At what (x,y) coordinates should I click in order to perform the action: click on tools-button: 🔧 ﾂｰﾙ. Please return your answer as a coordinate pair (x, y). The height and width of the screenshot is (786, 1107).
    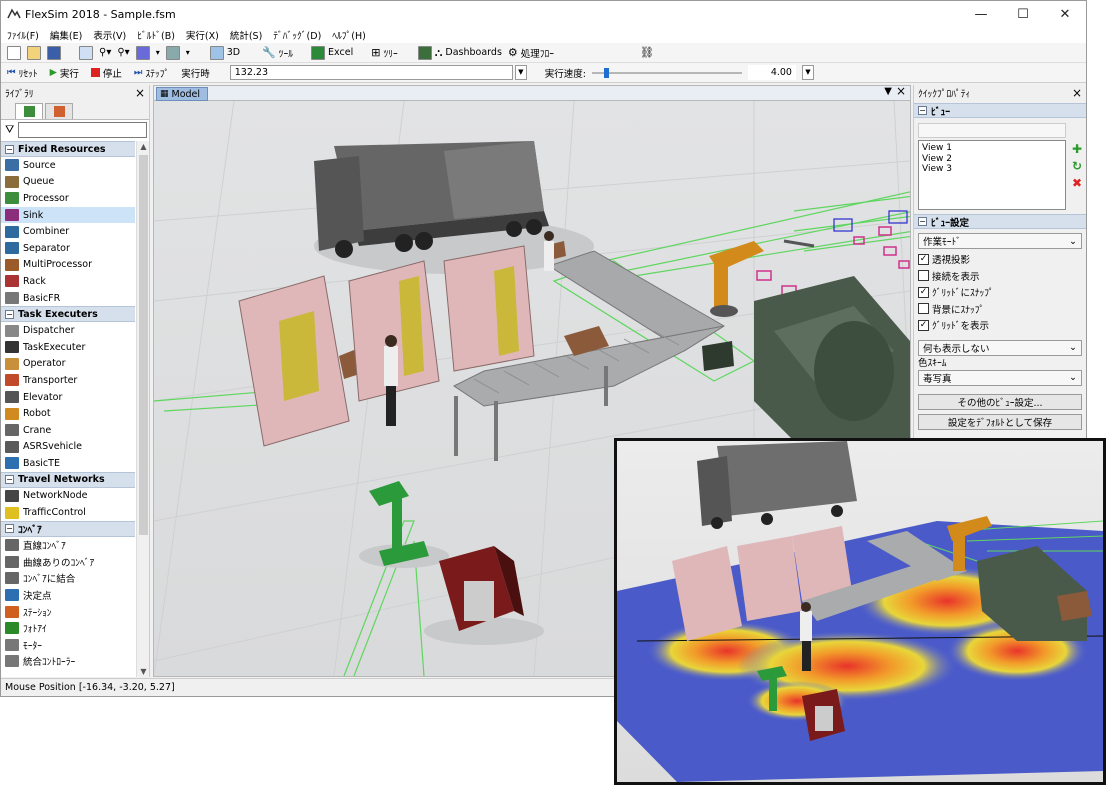
    Looking at the image, I should click on (277, 53).